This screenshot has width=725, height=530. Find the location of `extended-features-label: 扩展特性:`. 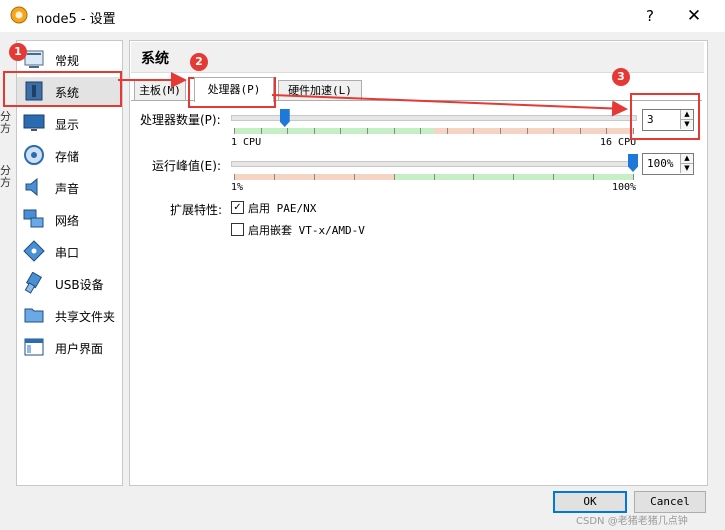

extended-features-label: 扩展特性: is located at coordinates (196, 210).